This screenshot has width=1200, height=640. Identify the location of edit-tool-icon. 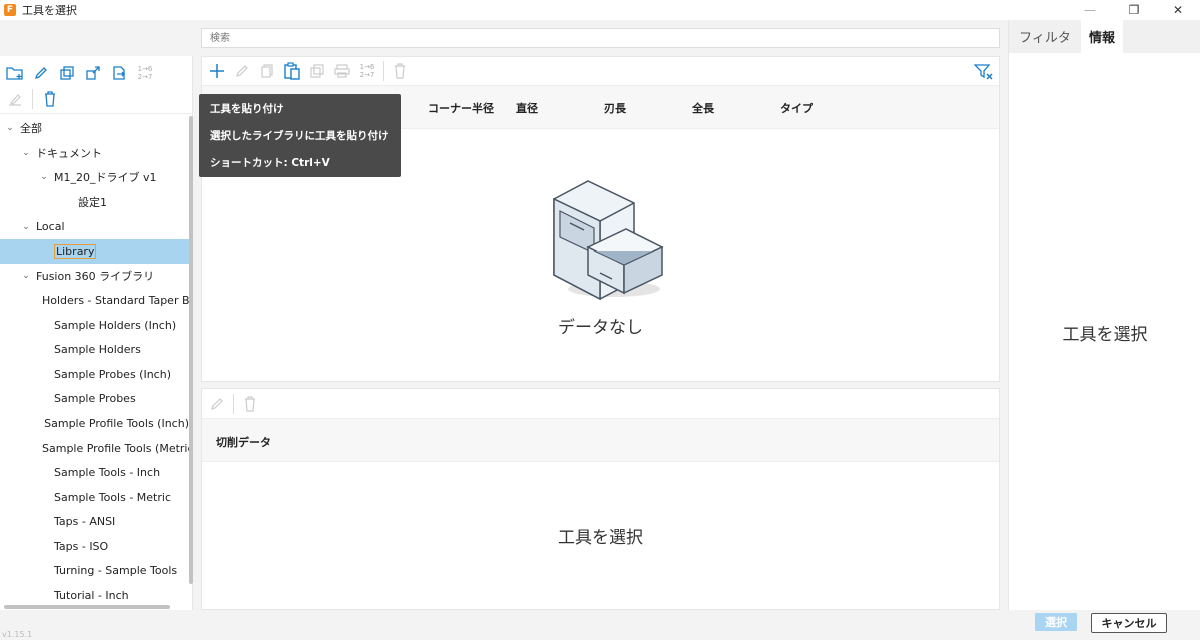
(242, 71).